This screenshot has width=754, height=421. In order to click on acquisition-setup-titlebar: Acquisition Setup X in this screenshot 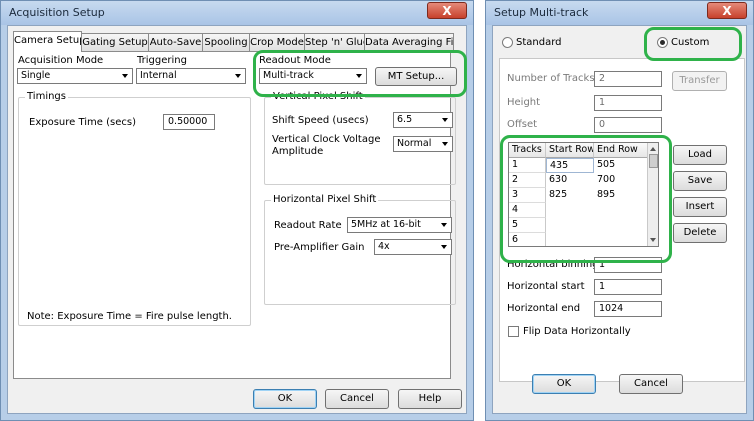, I will do `click(237, 13)`.